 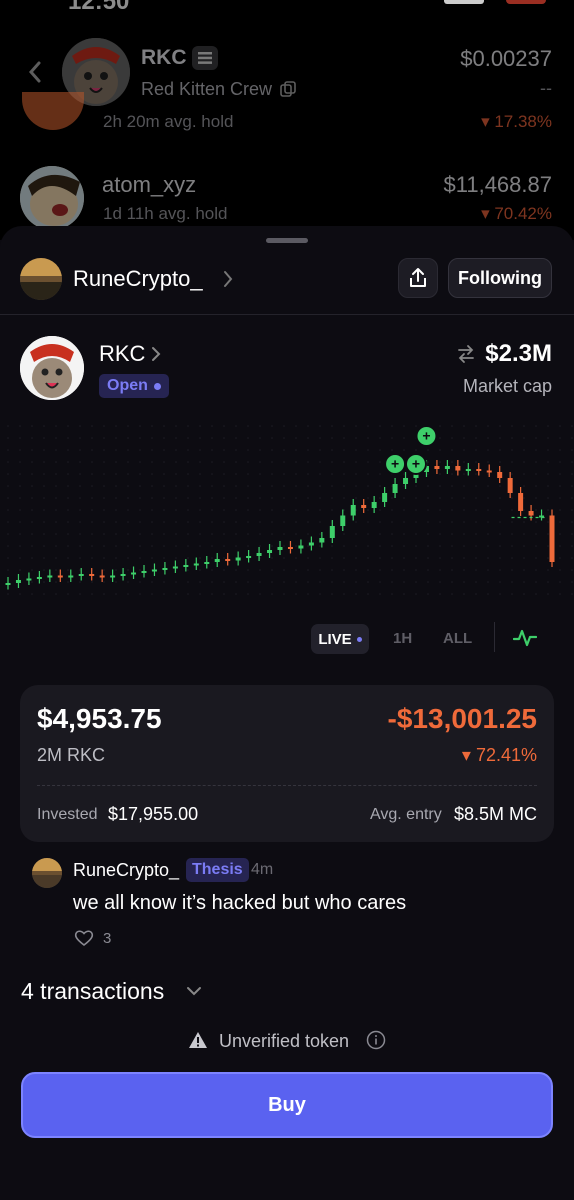 I want to click on status-time: 12:50, so click(x=99, y=7).